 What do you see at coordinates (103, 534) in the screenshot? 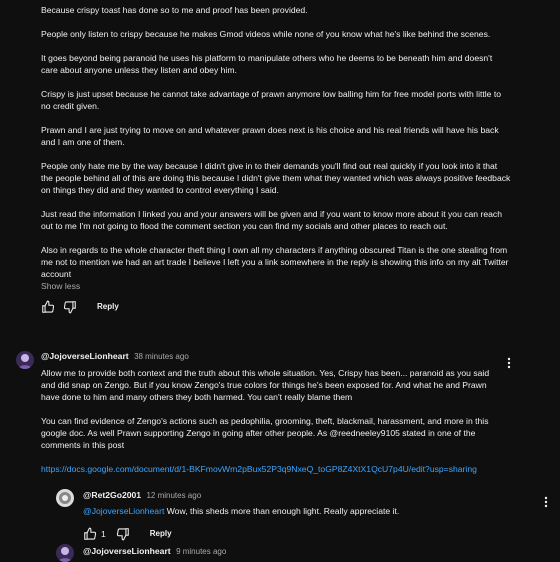
I see `like-count: 1` at bounding box center [103, 534].